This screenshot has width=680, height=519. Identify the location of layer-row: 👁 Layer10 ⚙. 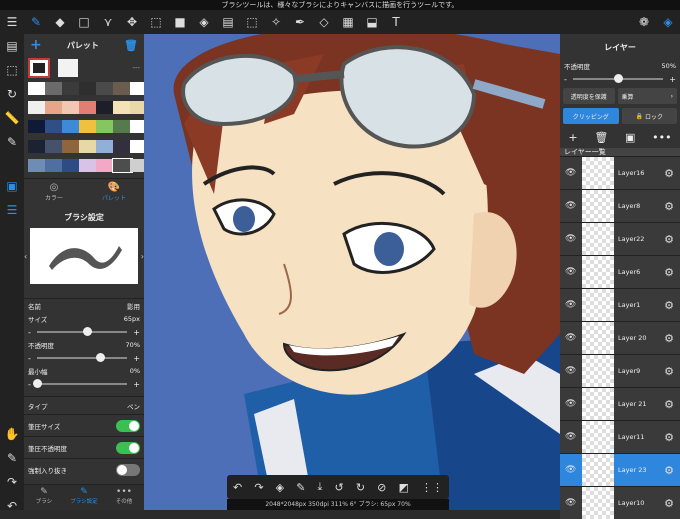
(620, 502).